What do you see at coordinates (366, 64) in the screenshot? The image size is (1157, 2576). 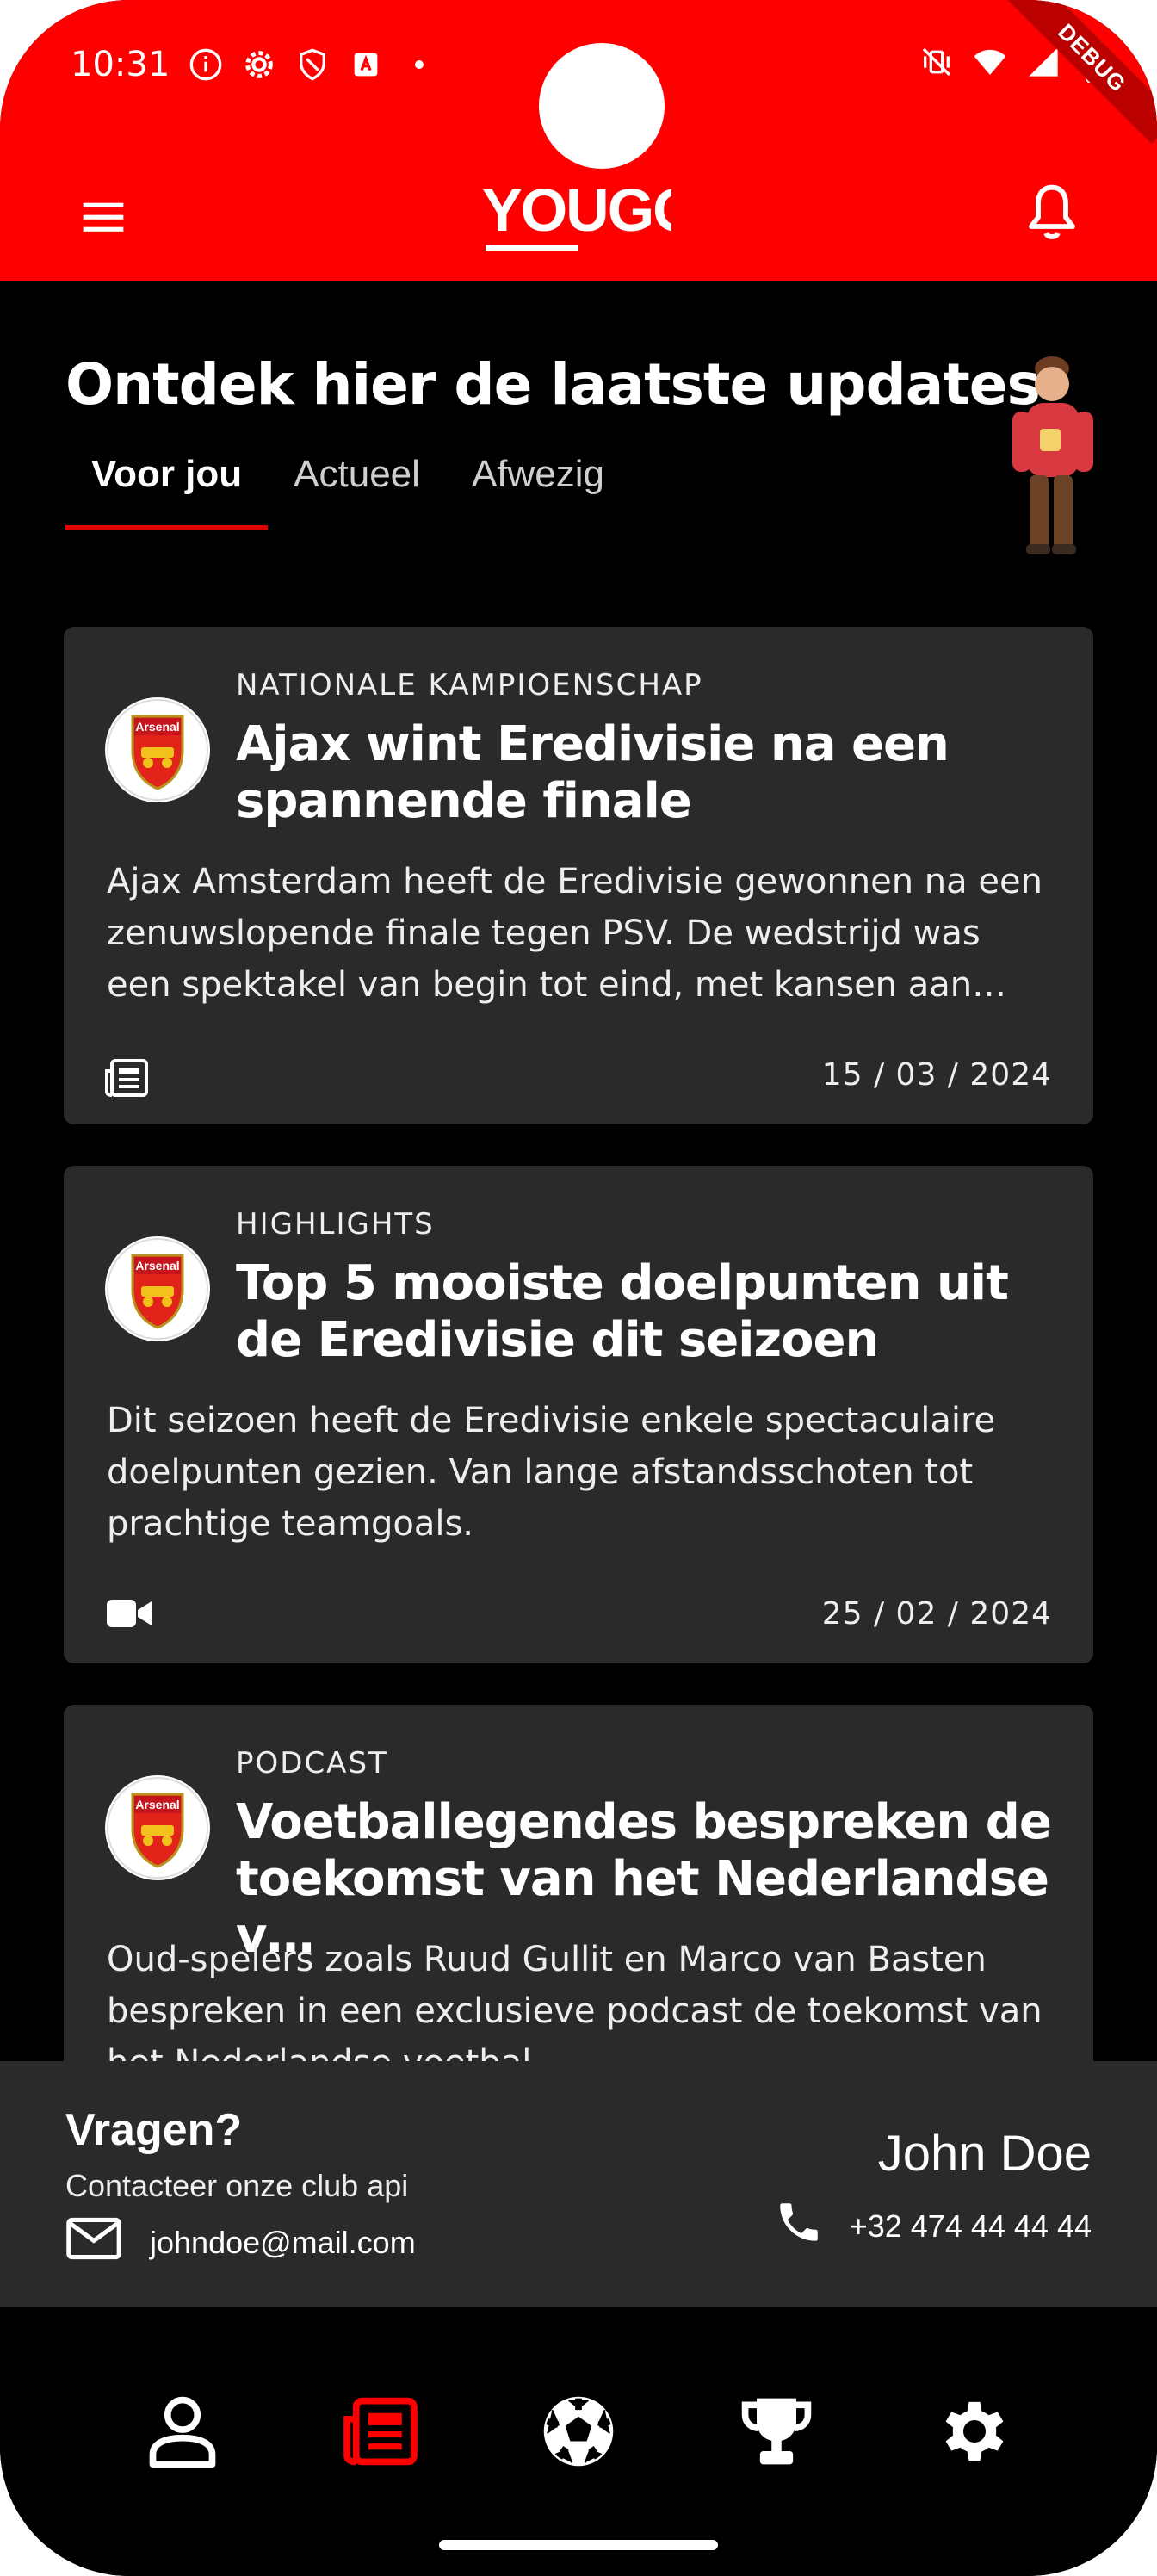 I see `app-a-icon` at bounding box center [366, 64].